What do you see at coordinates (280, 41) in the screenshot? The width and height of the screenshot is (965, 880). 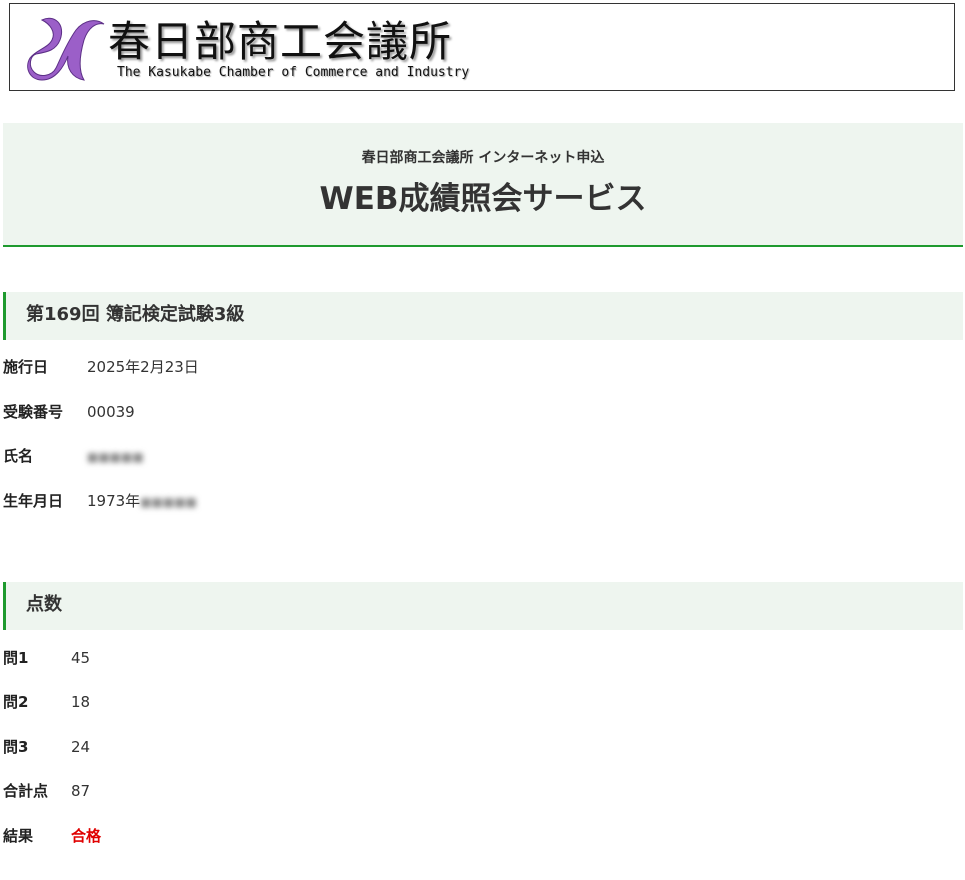 I see `logo-title: 春日部商工会議所` at bounding box center [280, 41].